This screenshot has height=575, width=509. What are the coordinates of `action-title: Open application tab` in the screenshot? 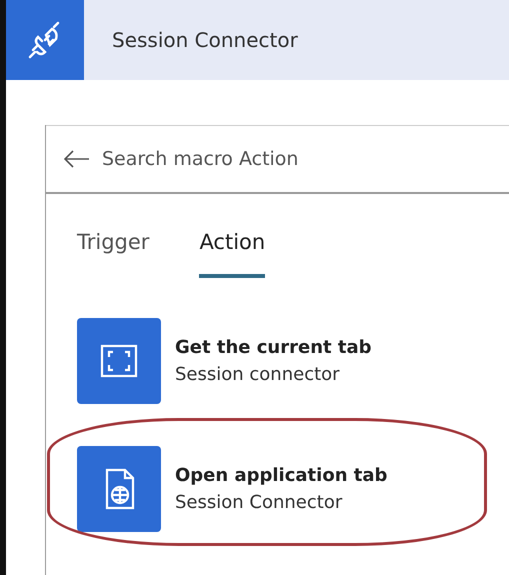 It's located at (281, 475).